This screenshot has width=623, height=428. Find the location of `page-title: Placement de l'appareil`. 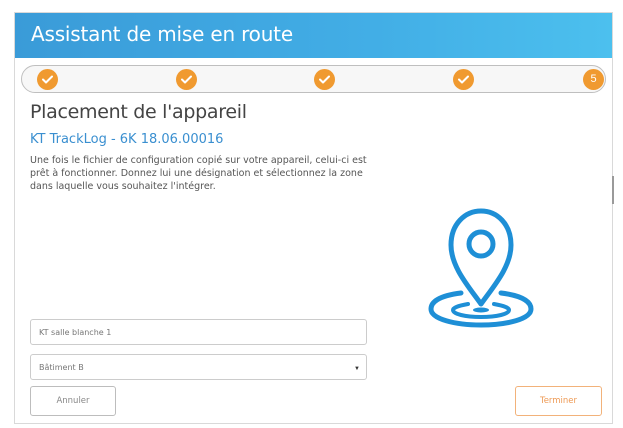

page-title: Placement de l'appareil is located at coordinates (138, 112).